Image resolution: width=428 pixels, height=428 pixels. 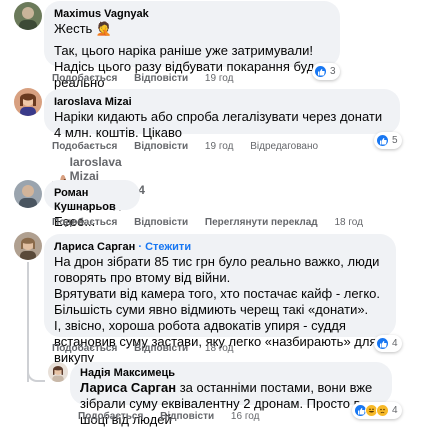 What do you see at coordinates (192, 14) in the screenshot?
I see `comment-author: Maximus Vagnyak` at bounding box center [192, 14].